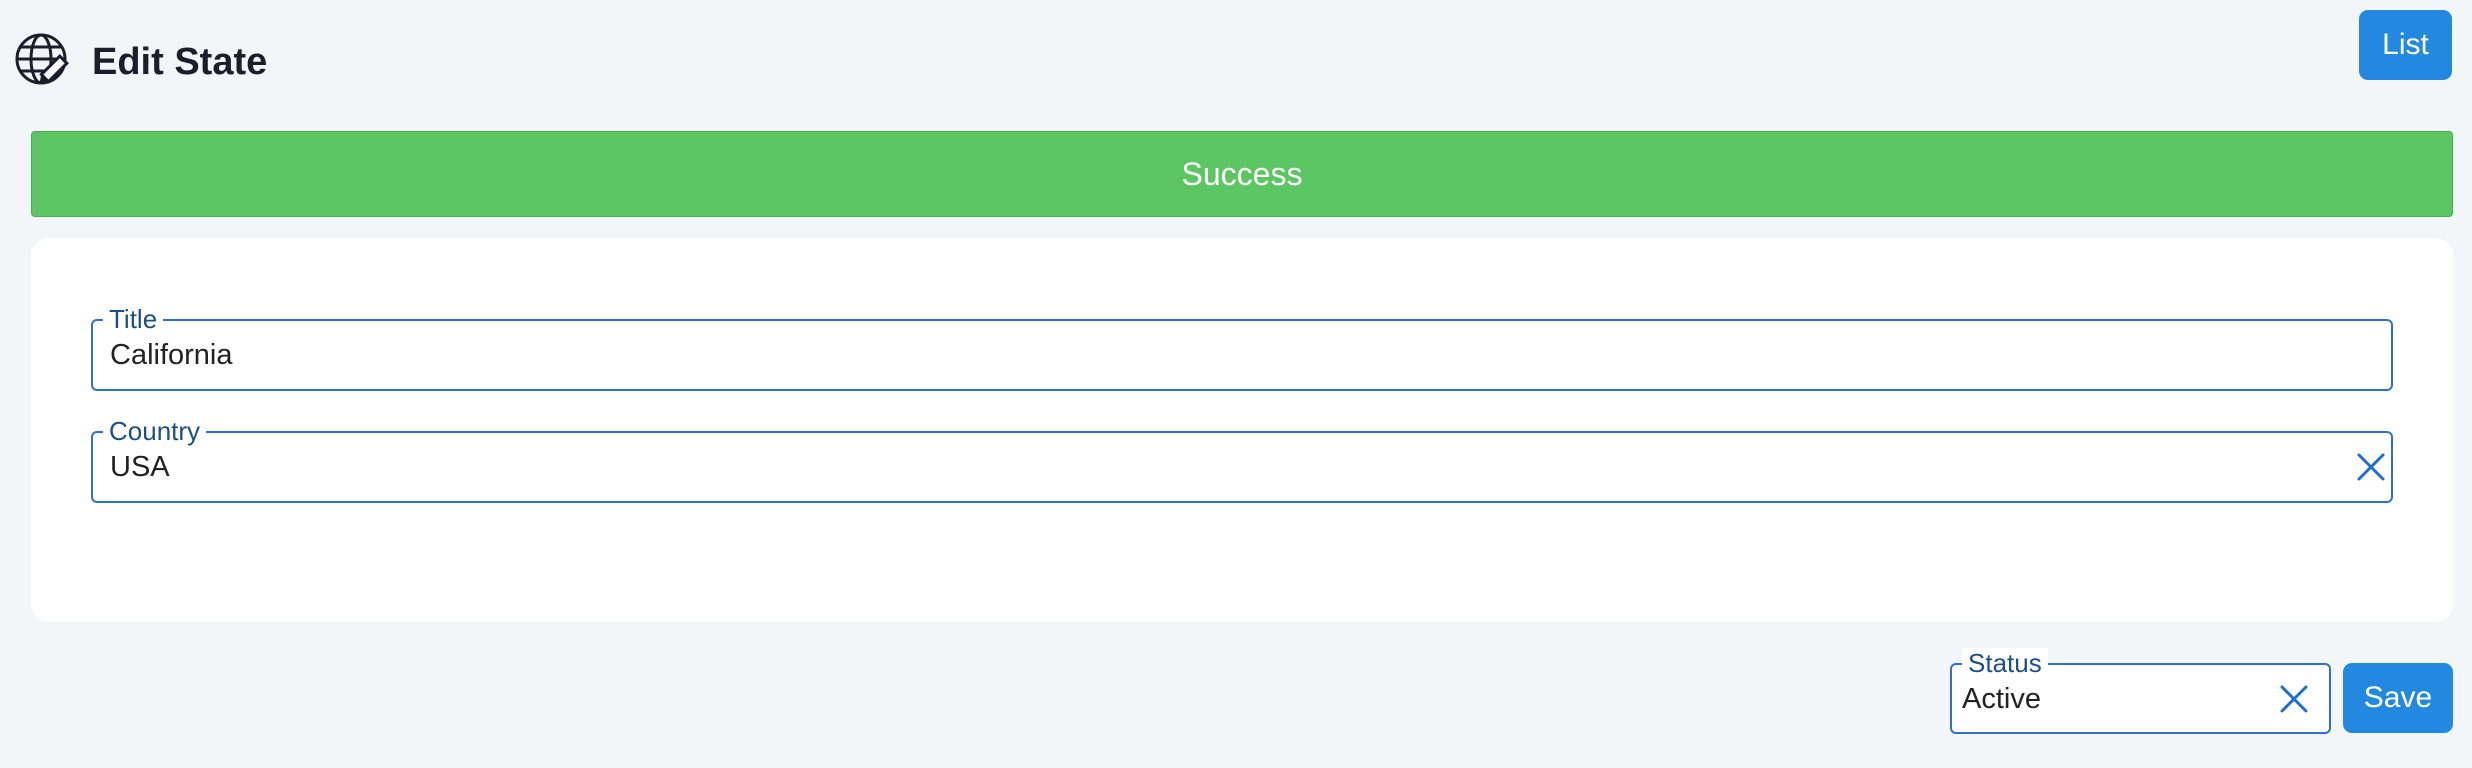  I want to click on status-clear-icon, so click(2294, 699).